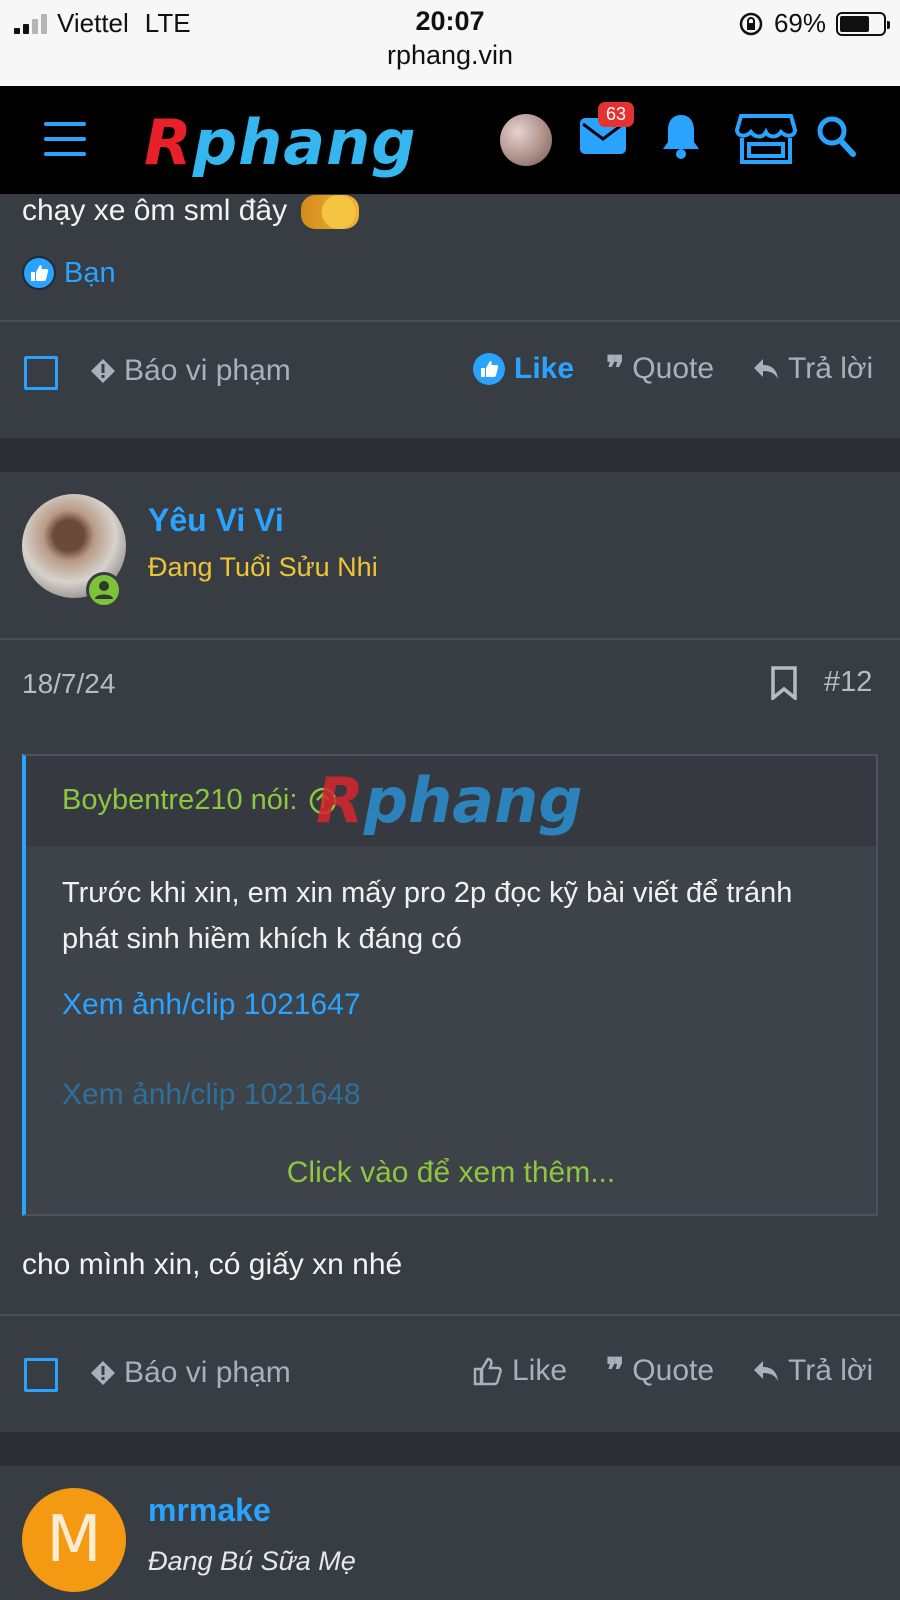 The height and width of the screenshot is (1600, 900). I want to click on status-bar: Viettel LTE 20:07 rphang.vin 69%, so click(450, 43).